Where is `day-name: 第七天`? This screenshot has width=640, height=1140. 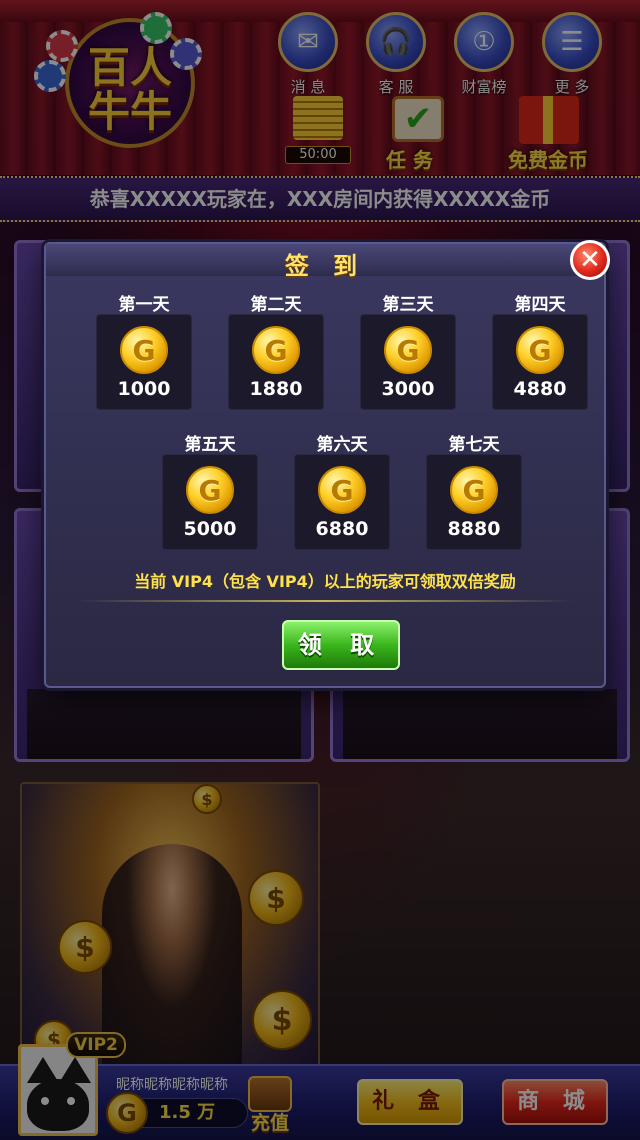
day-name: 第七天 is located at coordinates (474, 445).